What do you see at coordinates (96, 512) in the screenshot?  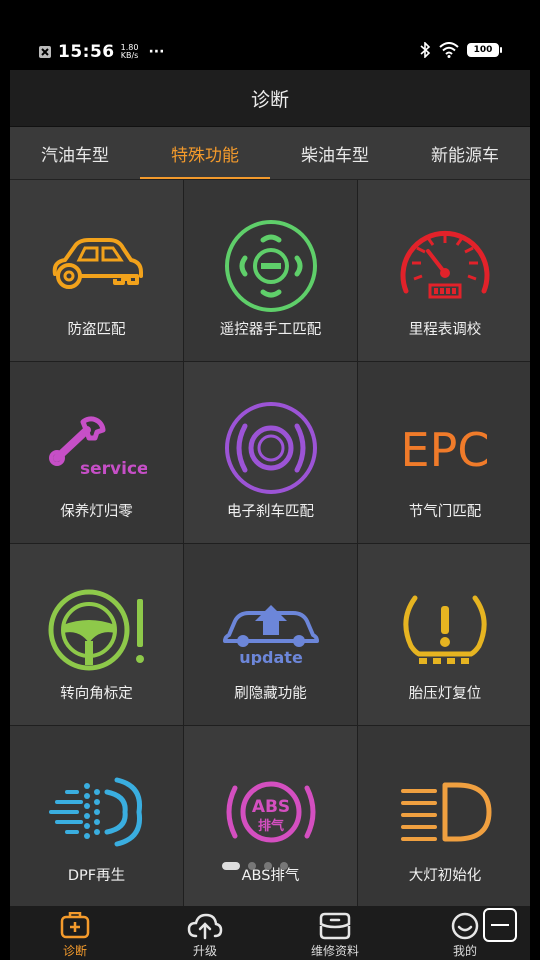 I see `feature-label: 保养灯归零` at bounding box center [96, 512].